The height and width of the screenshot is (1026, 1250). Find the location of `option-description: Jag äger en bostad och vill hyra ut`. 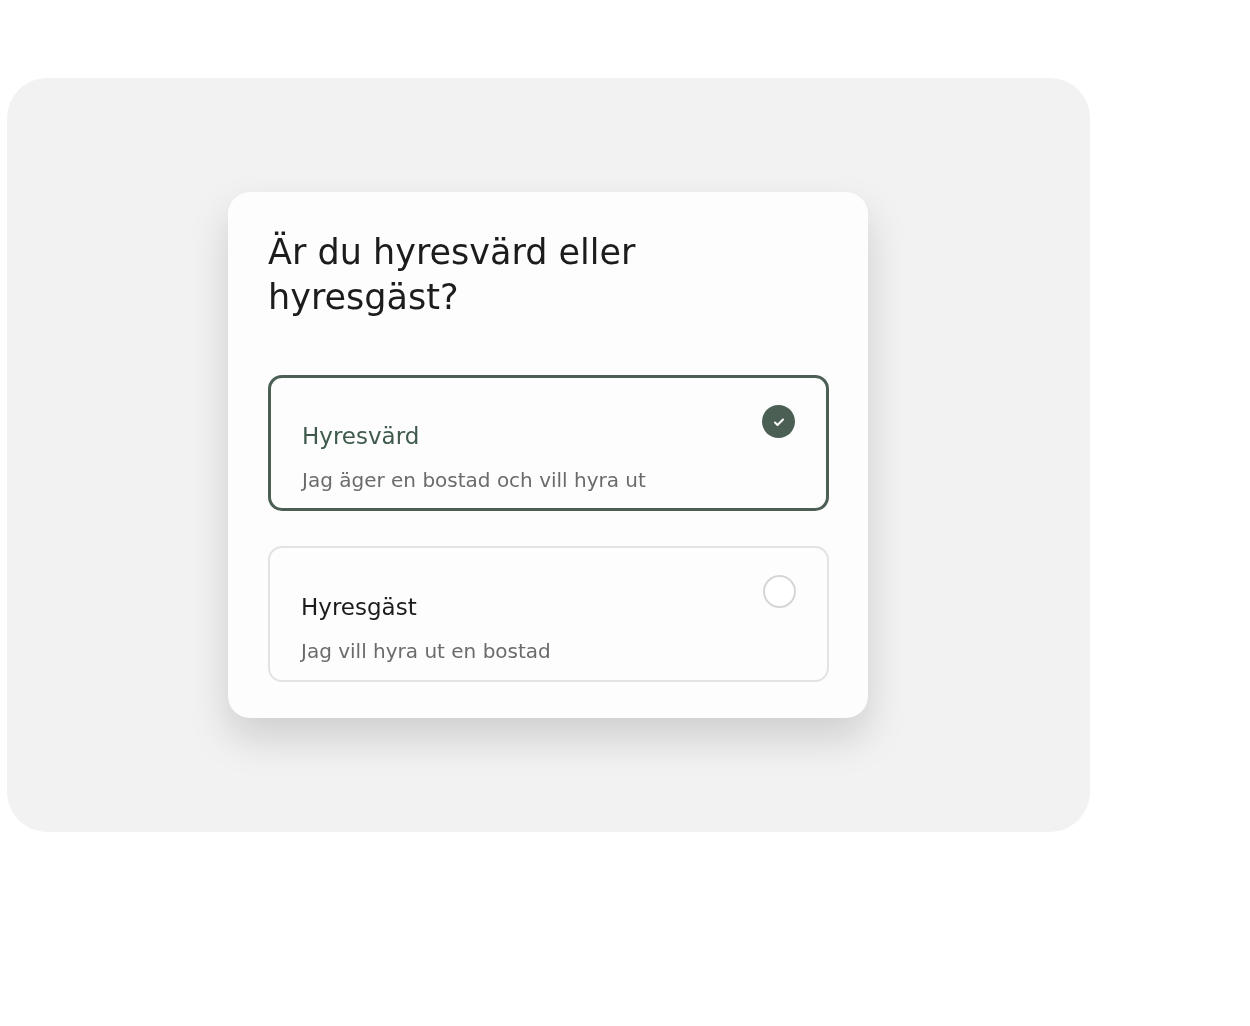

option-description: Jag äger en bostad och vill hyra ut is located at coordinates (474, 480).